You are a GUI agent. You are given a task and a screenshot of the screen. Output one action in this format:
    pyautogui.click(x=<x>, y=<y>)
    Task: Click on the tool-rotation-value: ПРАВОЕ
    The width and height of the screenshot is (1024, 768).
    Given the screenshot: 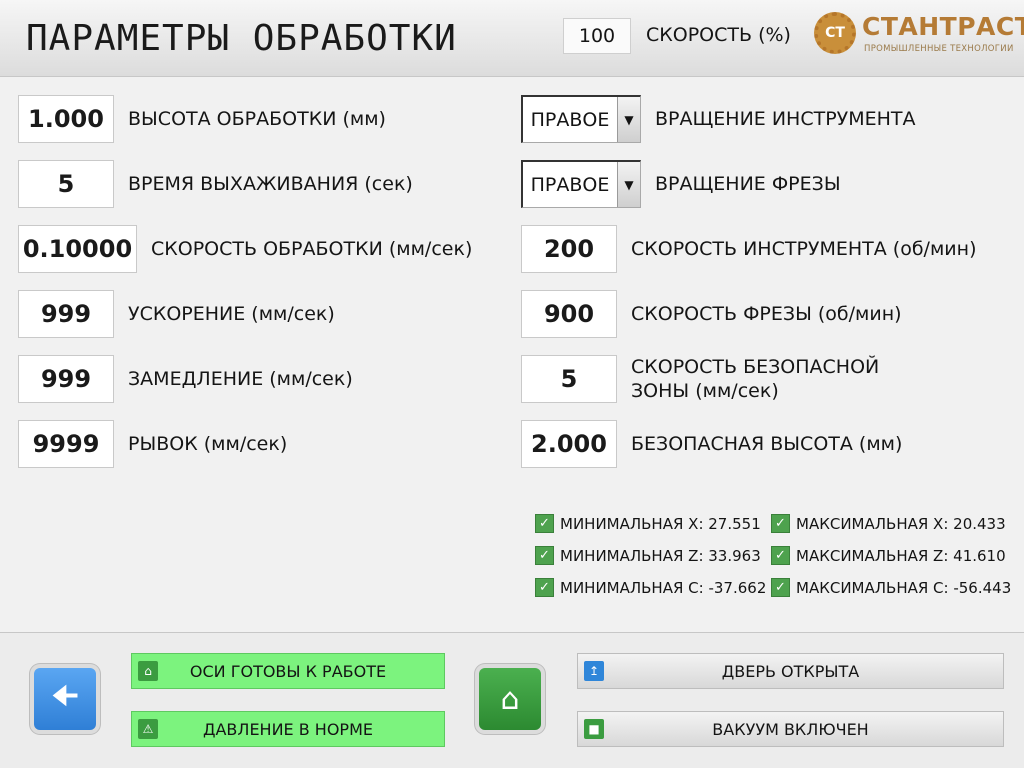 What is the action you would take?
    pyautogui.click(x=570, y=119)
    